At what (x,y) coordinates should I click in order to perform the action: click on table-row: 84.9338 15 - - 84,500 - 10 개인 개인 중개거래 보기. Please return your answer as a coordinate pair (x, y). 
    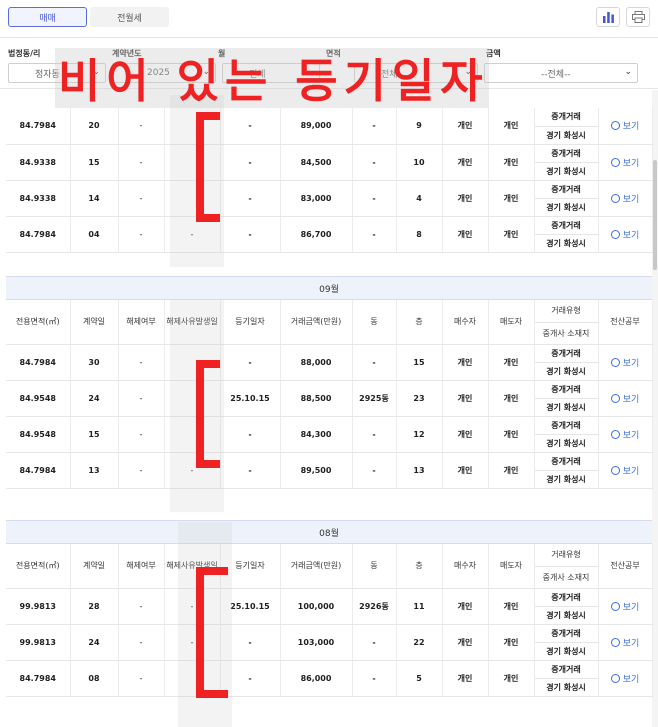
    Looking at the image, I should click on (329, 162).